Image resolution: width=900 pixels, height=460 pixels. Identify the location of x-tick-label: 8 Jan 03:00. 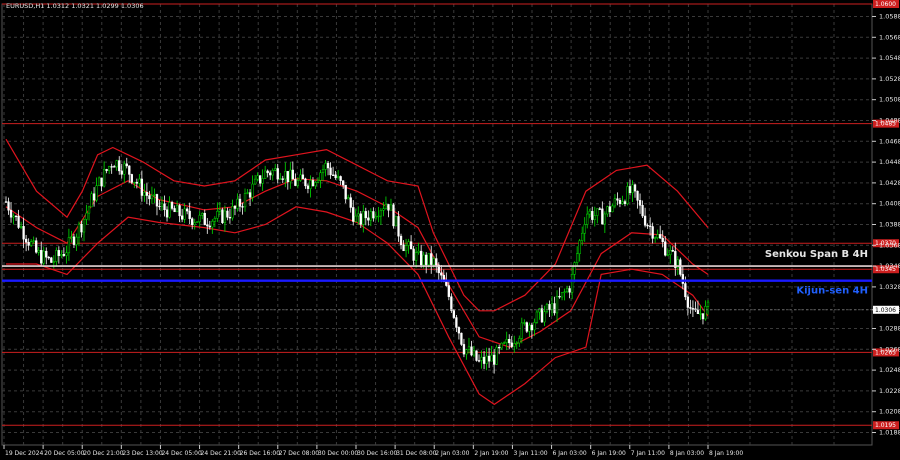
(687, 453).